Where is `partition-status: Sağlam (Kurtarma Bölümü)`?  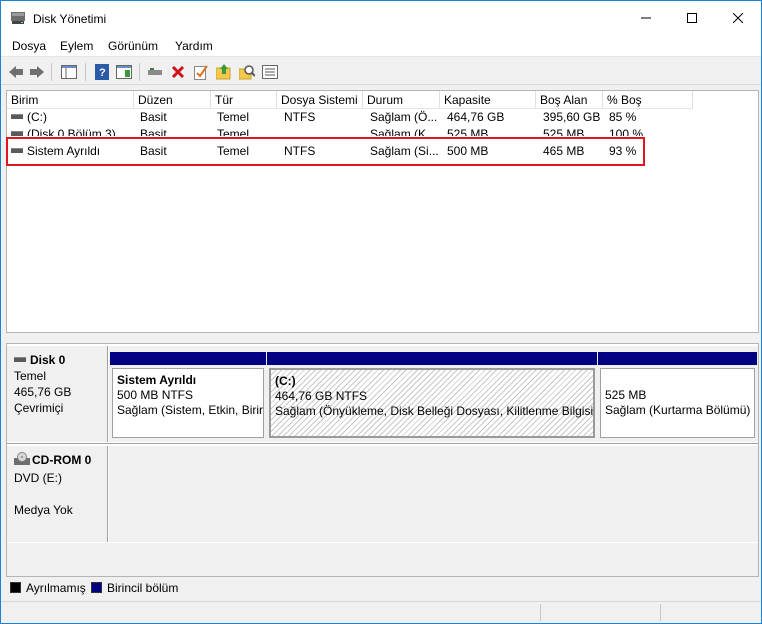
partition-status: Sağlam (Kurtarma Bölümü) is located at coordinates (678, 410).